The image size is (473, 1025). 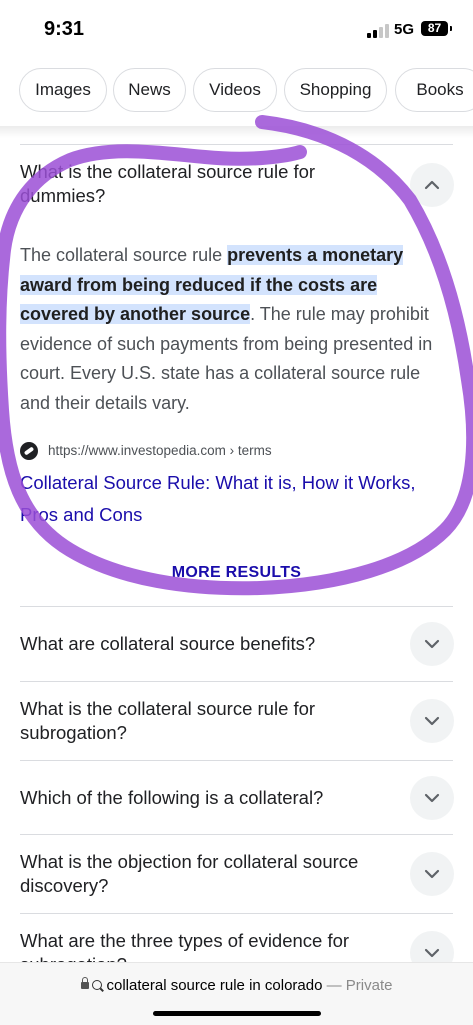 I want to click on chip-shopping: Shopping, so click(x=335, y=90).